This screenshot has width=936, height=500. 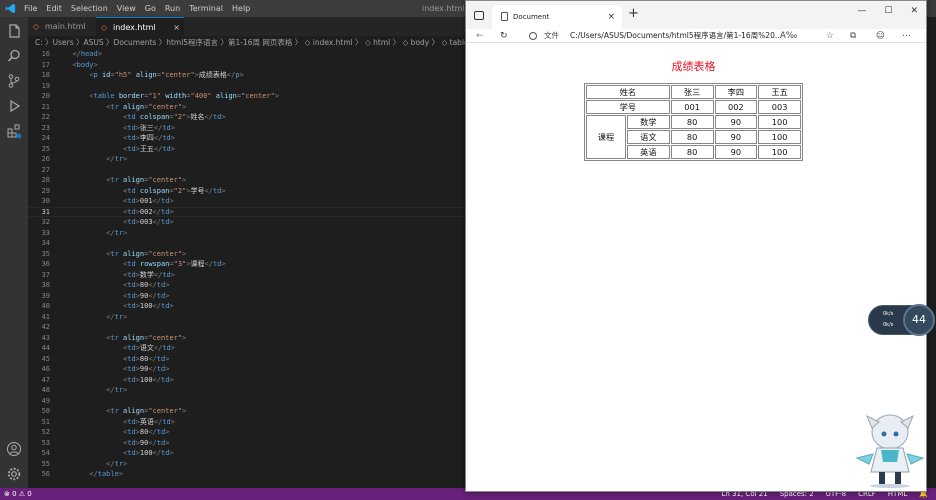 I want to click on anime-mascot-icon, so click(x=890, y=449).